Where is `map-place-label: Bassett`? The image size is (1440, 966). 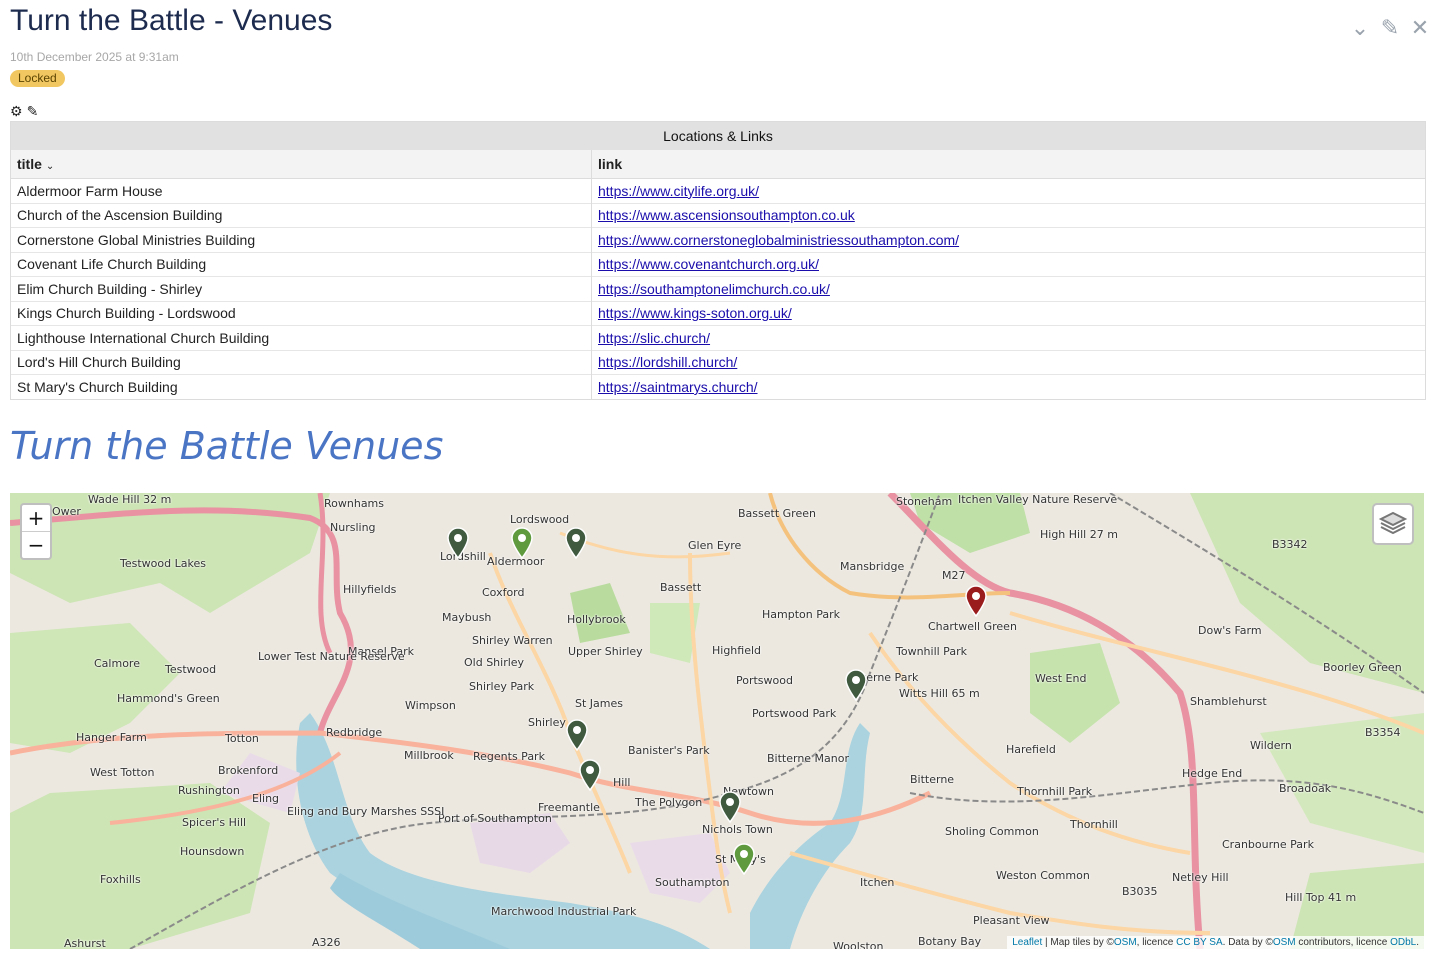
map-place-label: Bassett is located at coordinates (681, 587).